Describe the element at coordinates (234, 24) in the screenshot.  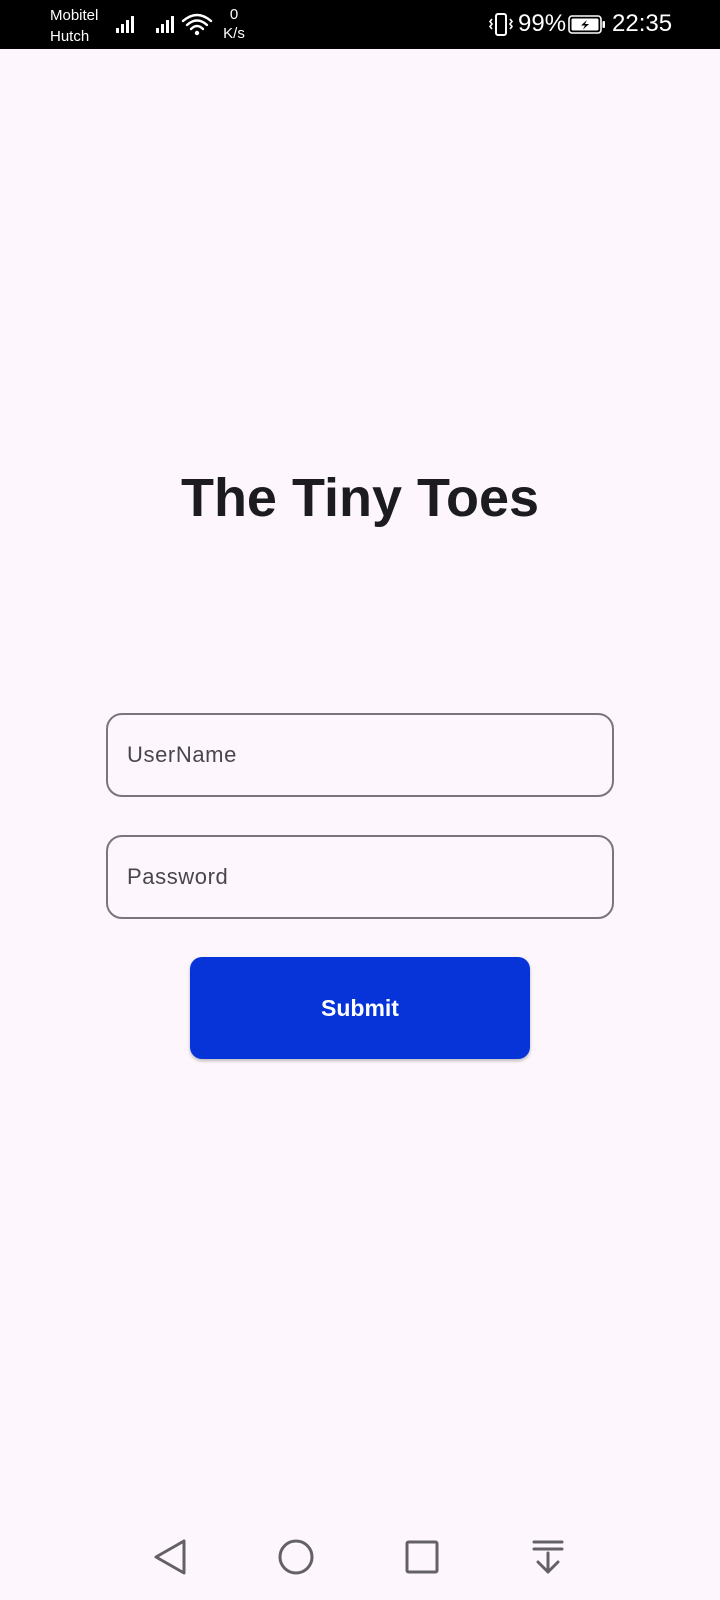
I see `network-speed: 0 K/s` at that location.